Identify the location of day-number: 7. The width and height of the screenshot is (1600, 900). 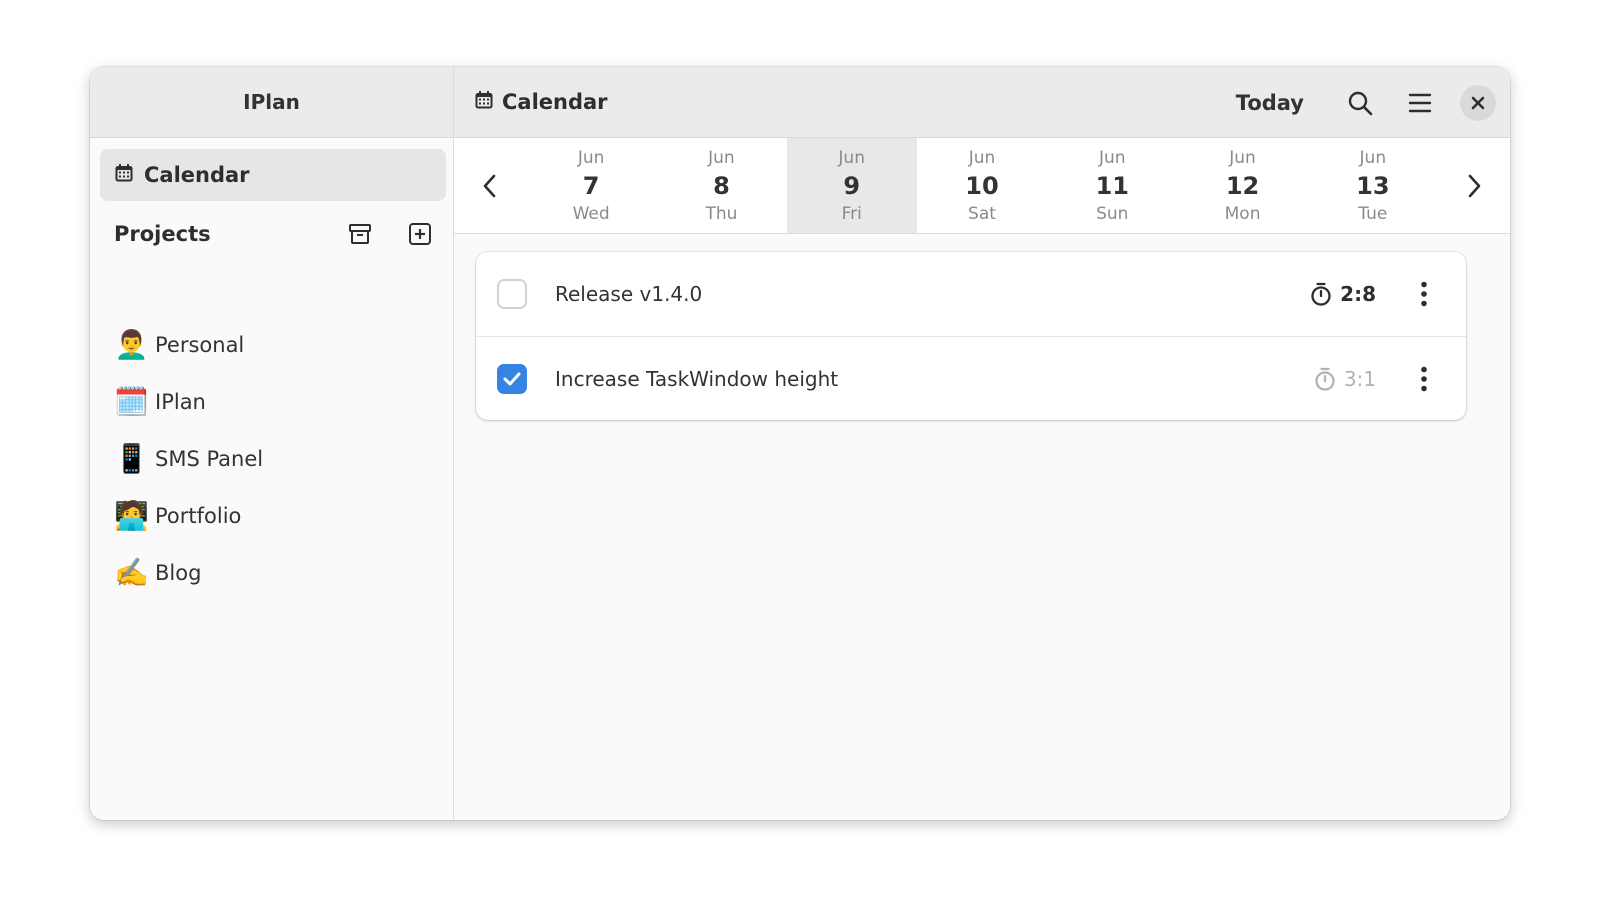
(591, 185).